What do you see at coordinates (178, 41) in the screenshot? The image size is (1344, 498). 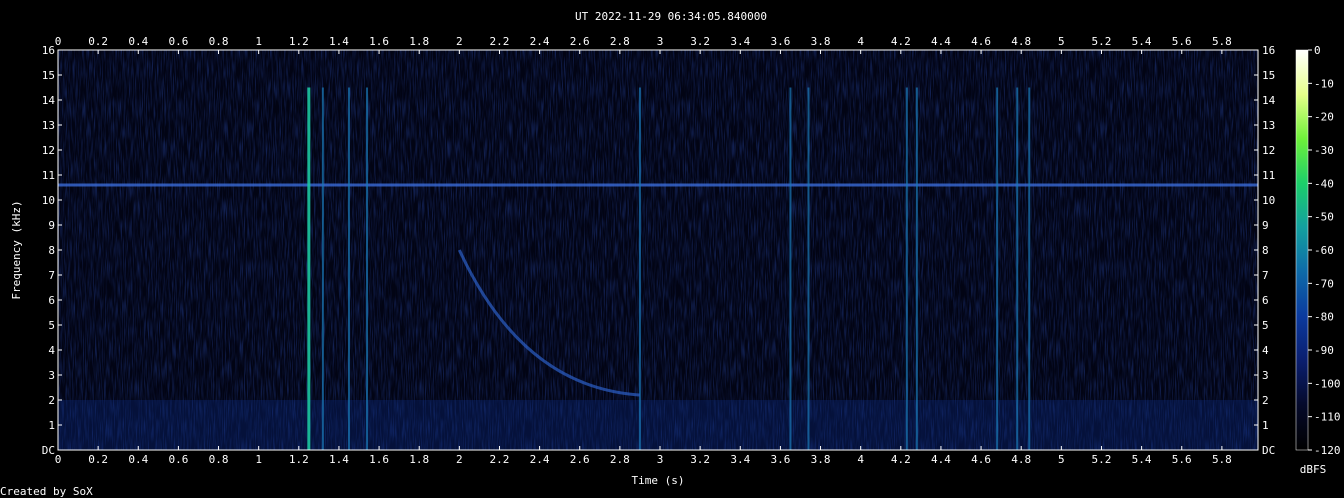 I see `x-top-tick-label: 0.6` at bounding box center [178, 41].